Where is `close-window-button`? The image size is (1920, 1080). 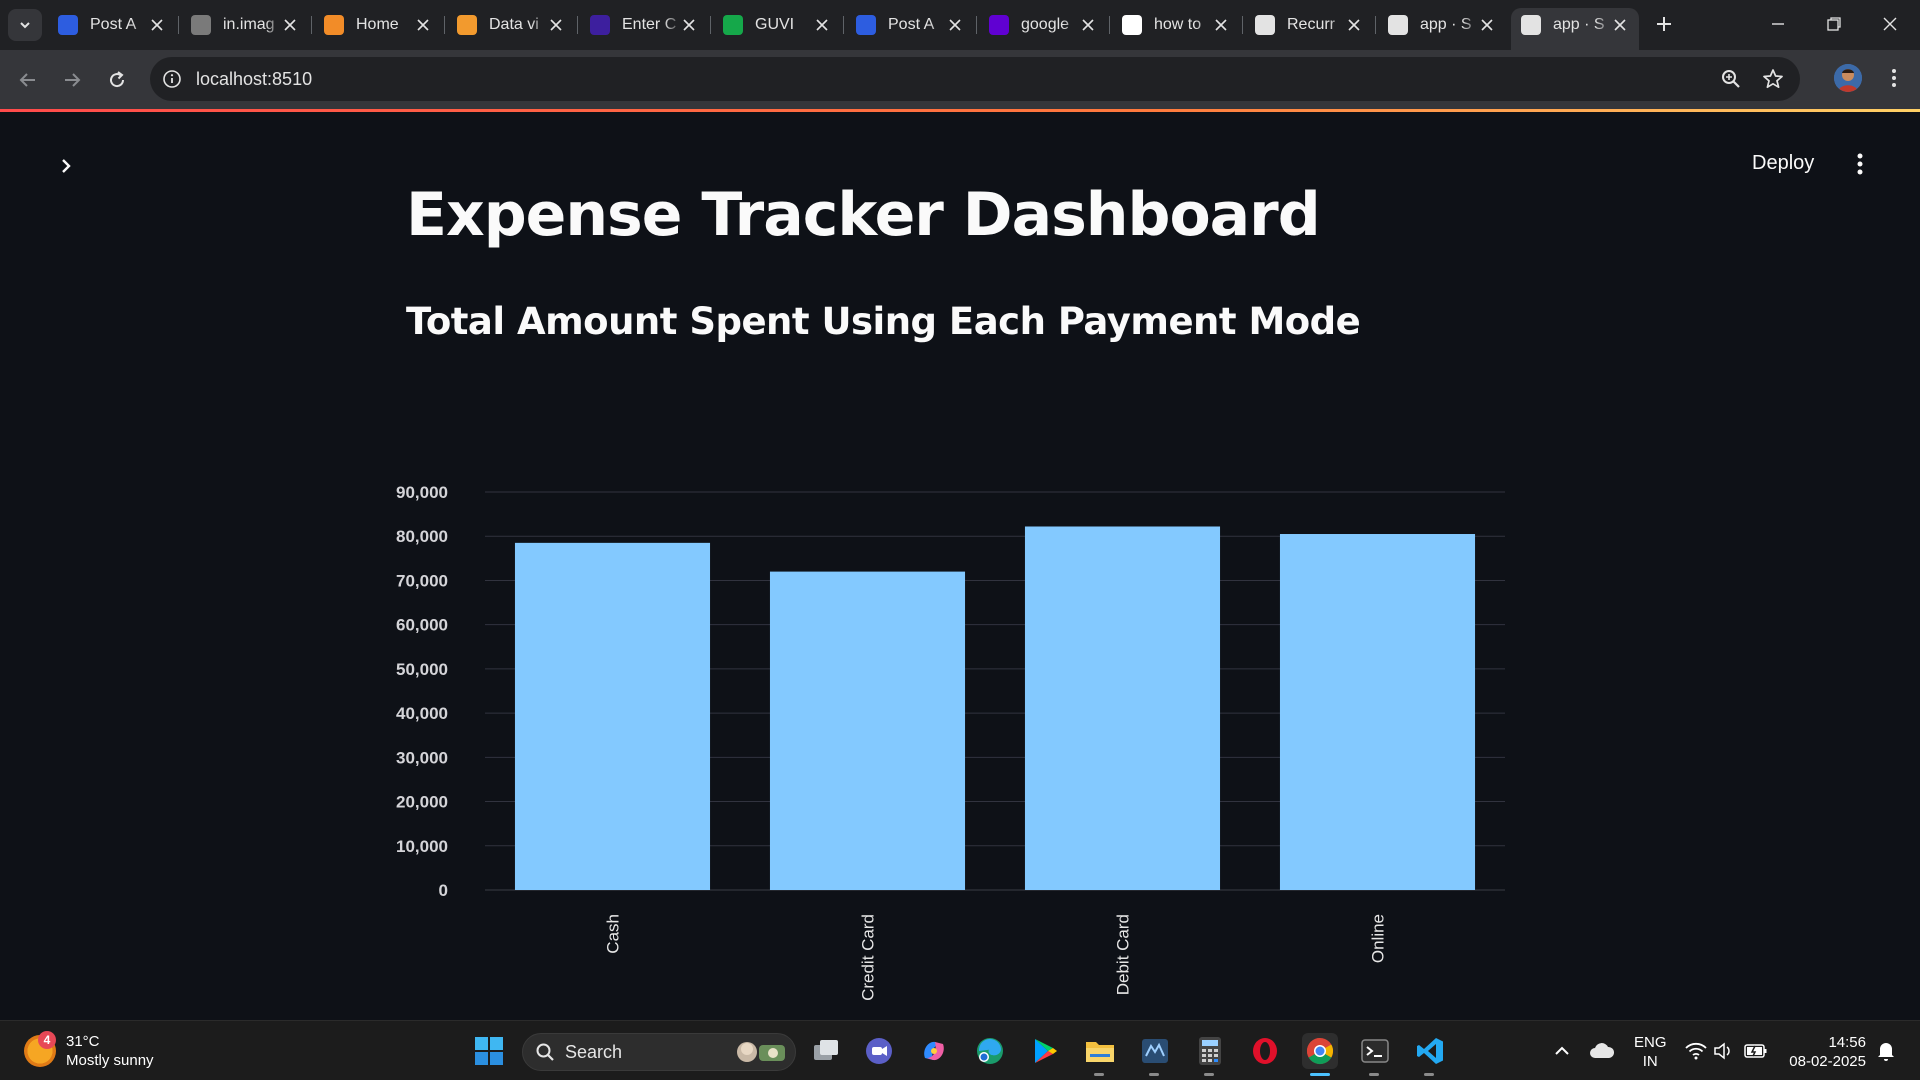
close-window-button is located at coordinates (1890, 24).